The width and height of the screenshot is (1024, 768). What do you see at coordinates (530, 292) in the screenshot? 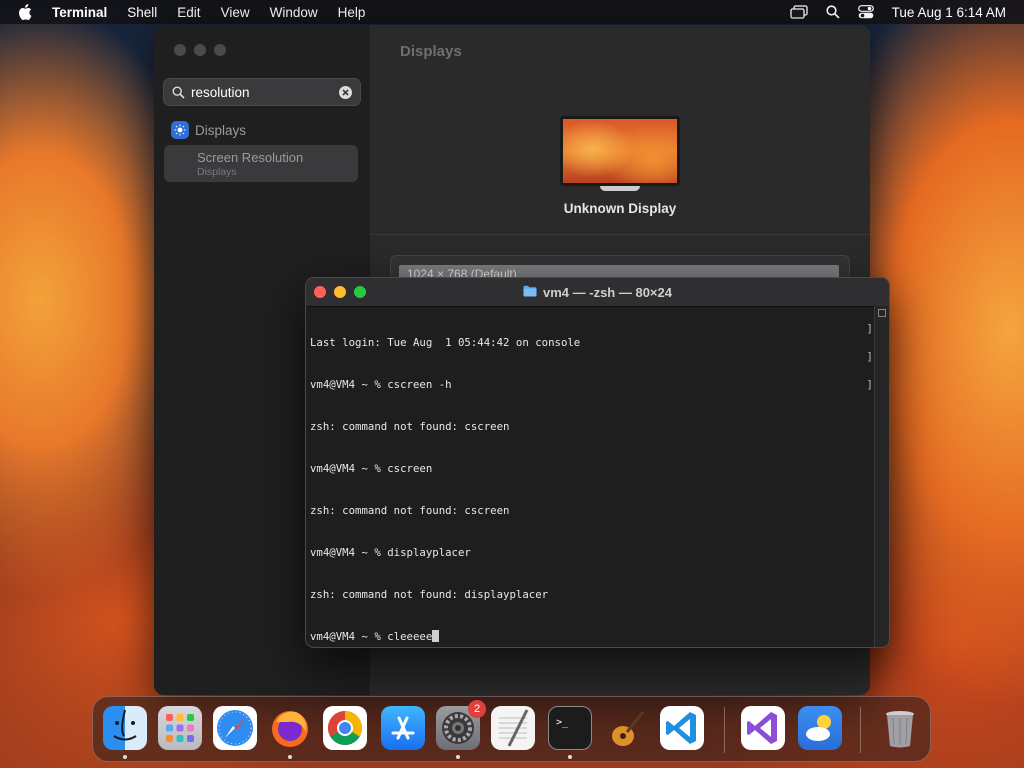
I see `folder-icon` at bounding box center [530, 292].